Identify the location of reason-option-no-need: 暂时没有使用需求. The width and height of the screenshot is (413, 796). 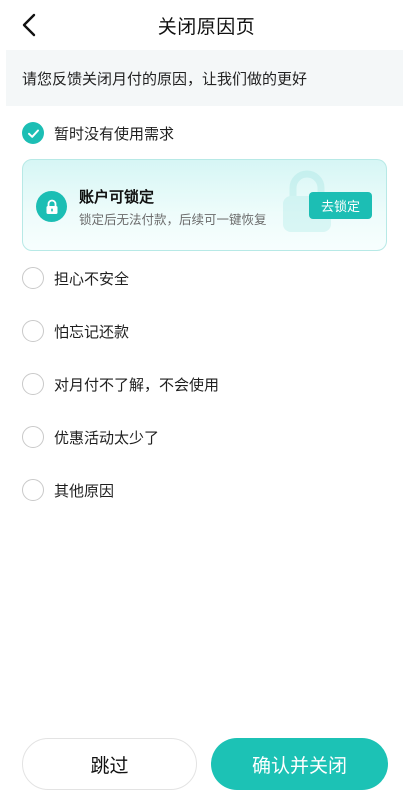
(98, 133).